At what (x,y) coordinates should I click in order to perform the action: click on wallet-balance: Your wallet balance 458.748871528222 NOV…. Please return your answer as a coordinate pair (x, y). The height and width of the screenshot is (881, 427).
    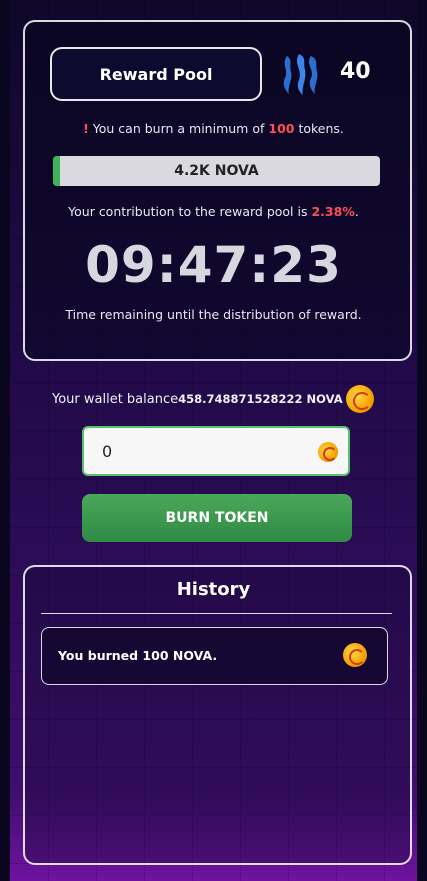
    Looking at the image, I should click on (213, 399).